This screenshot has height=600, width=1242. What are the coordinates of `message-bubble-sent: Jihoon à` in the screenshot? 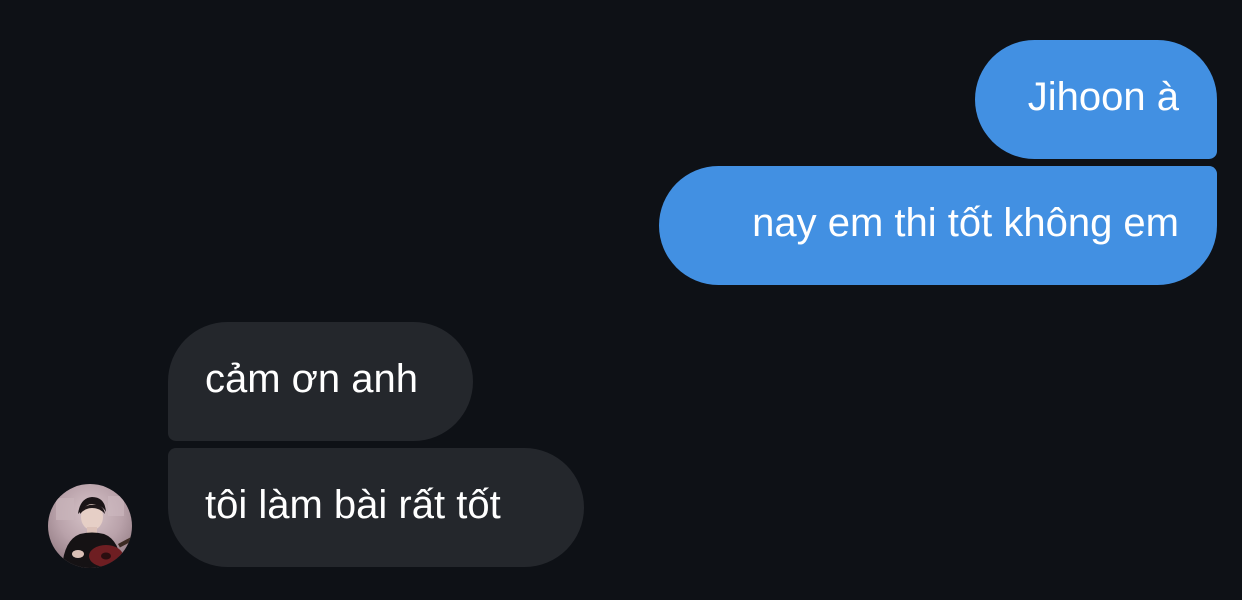 It's located at (1096, 99).